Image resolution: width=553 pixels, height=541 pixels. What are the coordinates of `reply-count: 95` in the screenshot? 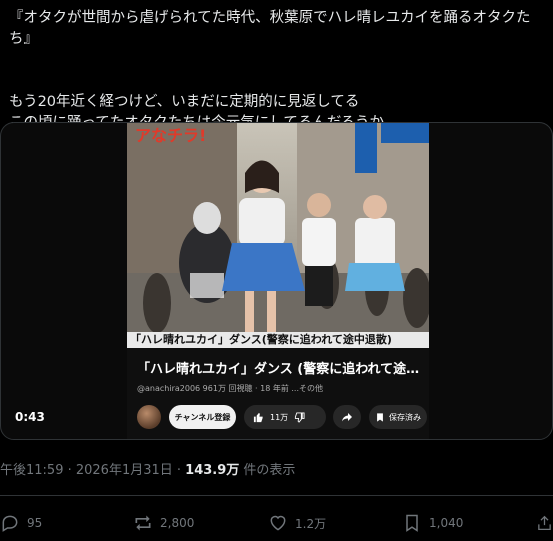 It's located at (35, 523).